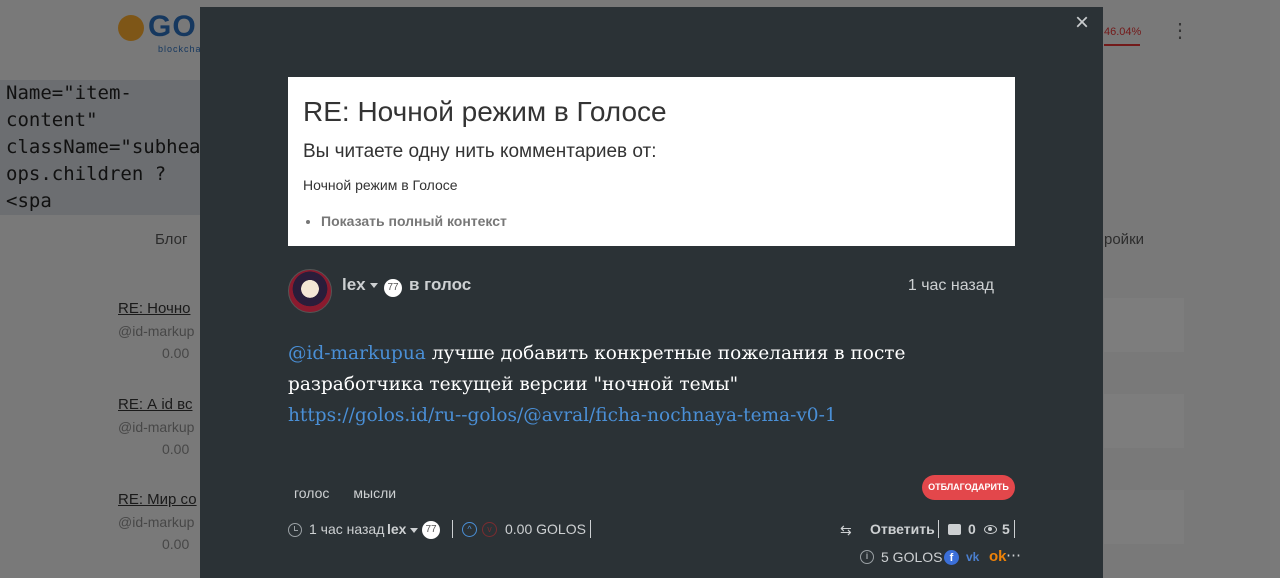  Describe the element at coordinates (440, 285) in the screenshot. I see `post-category: в голос` at that location.